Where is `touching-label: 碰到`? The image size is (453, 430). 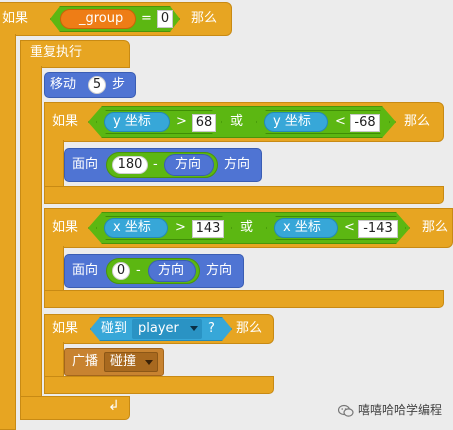
touching-label: 碰到 is located at coordinates (114, 328).